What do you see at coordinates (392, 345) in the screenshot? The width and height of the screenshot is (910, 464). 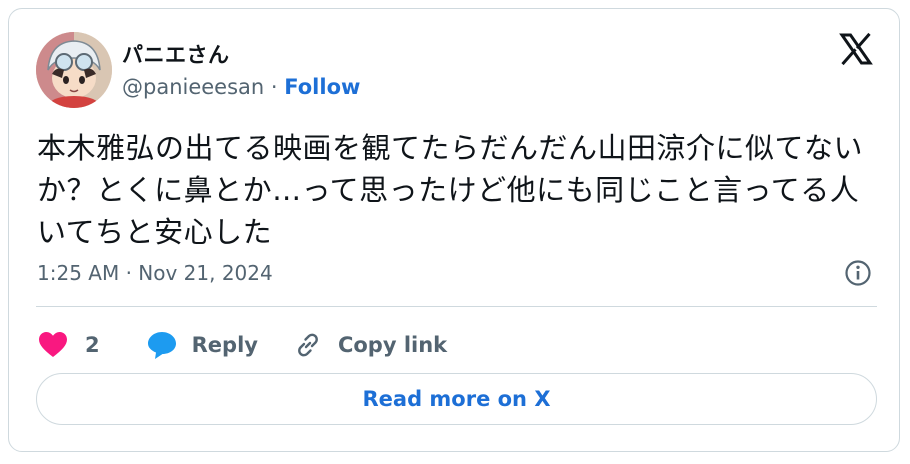 I see `copy-link-label: Copy link` at bounding box center [392, 345].